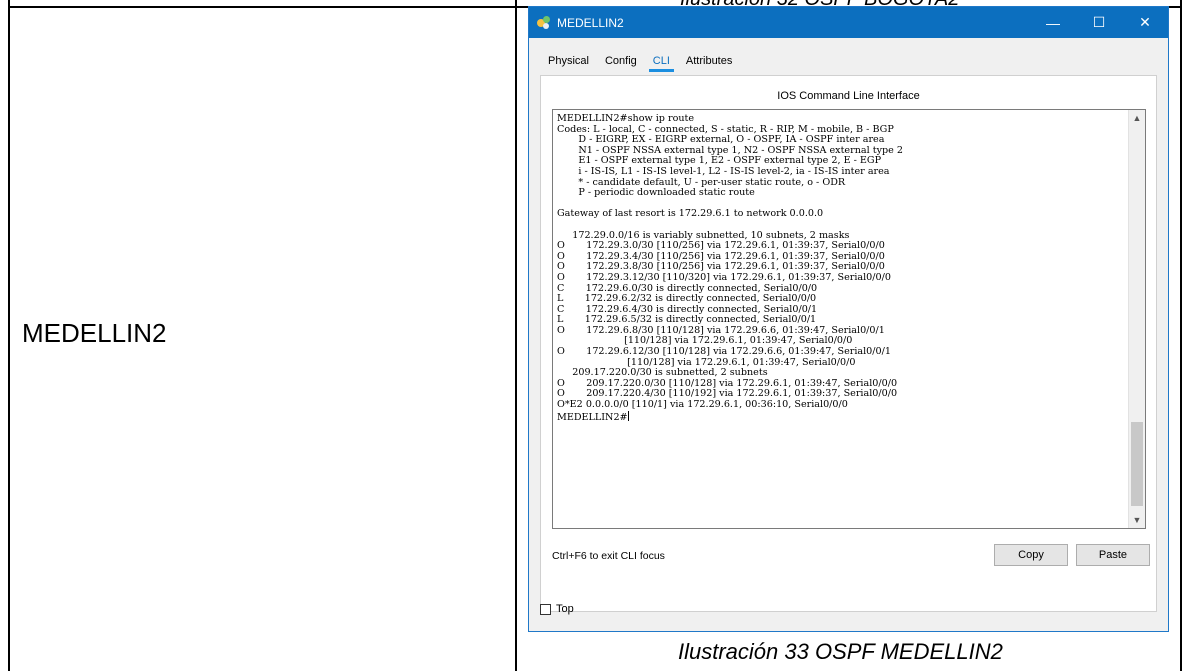  What do you see at coordinates (1031, 555) in the screenshot?
I see `copy-button: Copy` at bounding box center [1031, 555].